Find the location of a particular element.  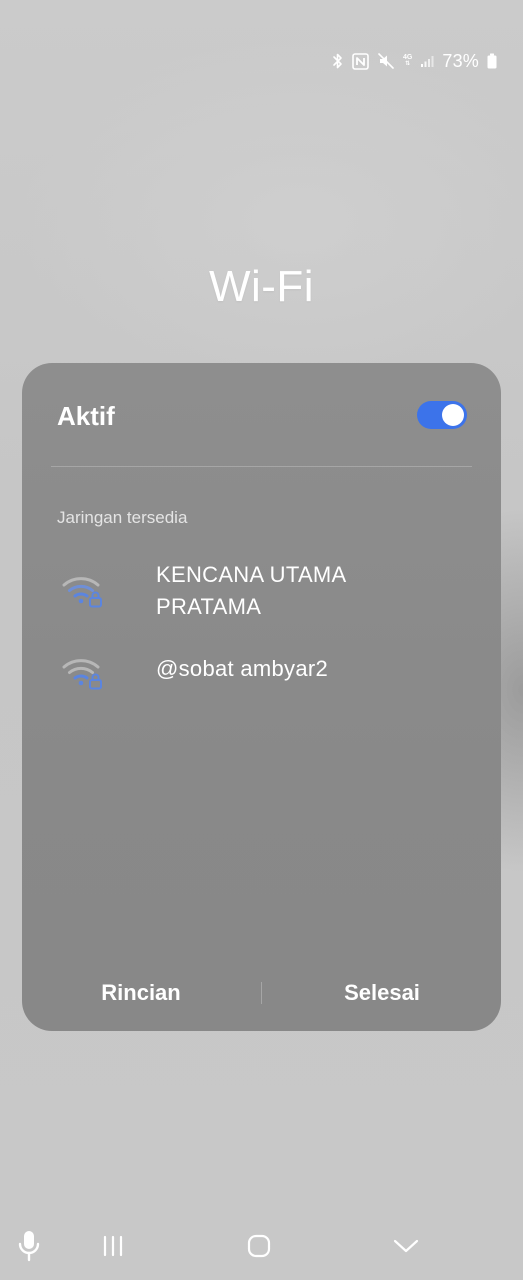

bluetooth-icon is located at coordinates (337, 61).